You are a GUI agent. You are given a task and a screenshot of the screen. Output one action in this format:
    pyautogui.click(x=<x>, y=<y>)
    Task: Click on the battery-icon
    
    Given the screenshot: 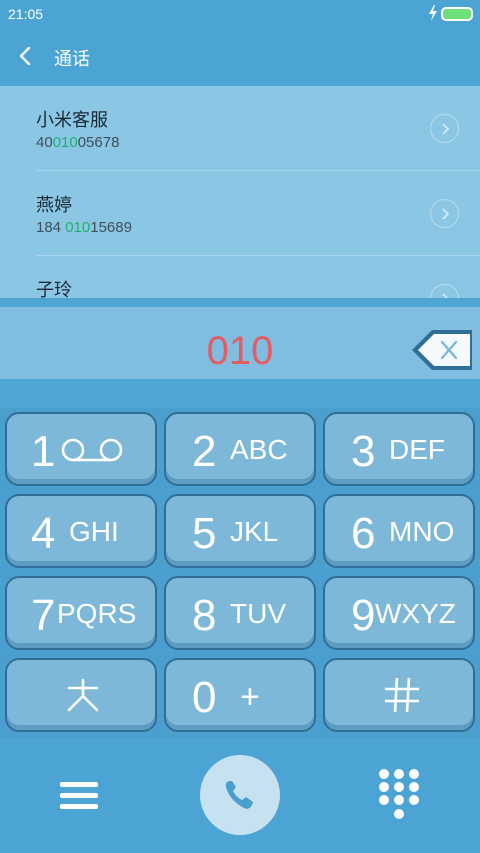 What is the action you would take?
    pyautogui.click(x=457, y=14)
    